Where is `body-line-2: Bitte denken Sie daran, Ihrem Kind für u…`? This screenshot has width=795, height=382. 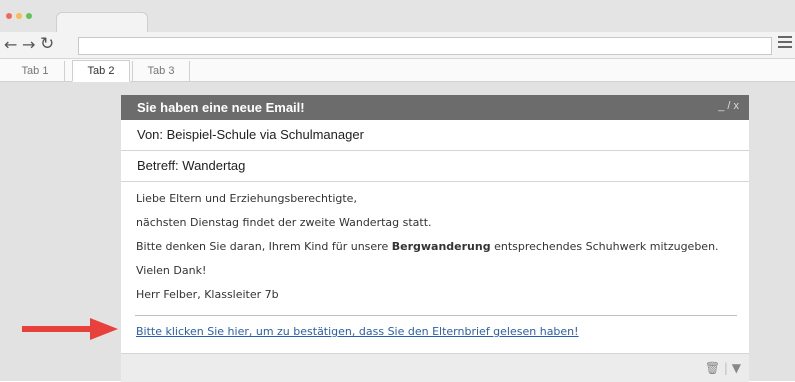 body-line-2: Bitte denken Sie daran, Ihrem Kind für u… is located at coordinates (427, 246).